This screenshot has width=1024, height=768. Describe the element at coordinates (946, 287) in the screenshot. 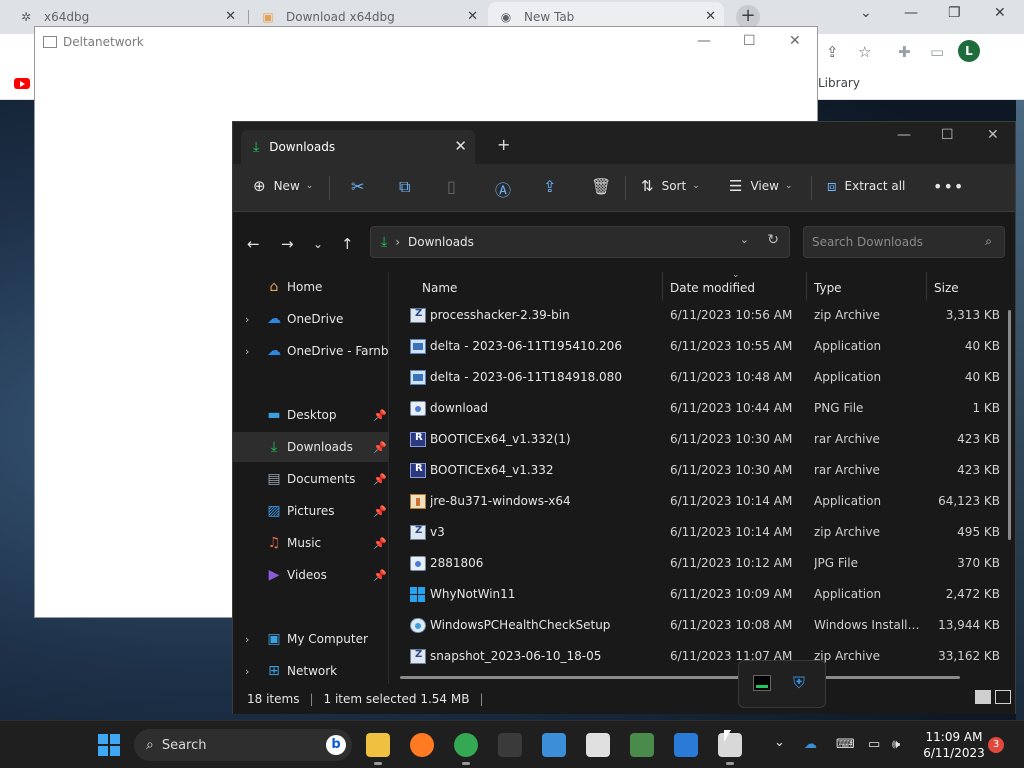

I see `column-header-size: Size` at that location.